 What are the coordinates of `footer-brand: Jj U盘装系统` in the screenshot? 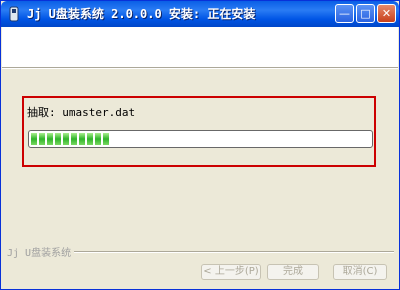 It's located at (39, 253).